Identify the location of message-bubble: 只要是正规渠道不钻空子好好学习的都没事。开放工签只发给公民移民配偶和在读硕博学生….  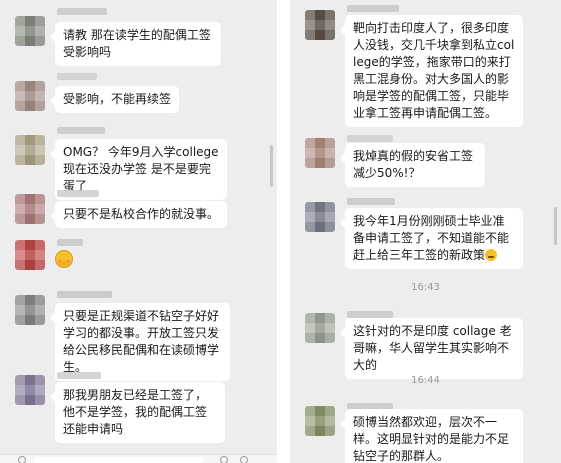
(140, 342).